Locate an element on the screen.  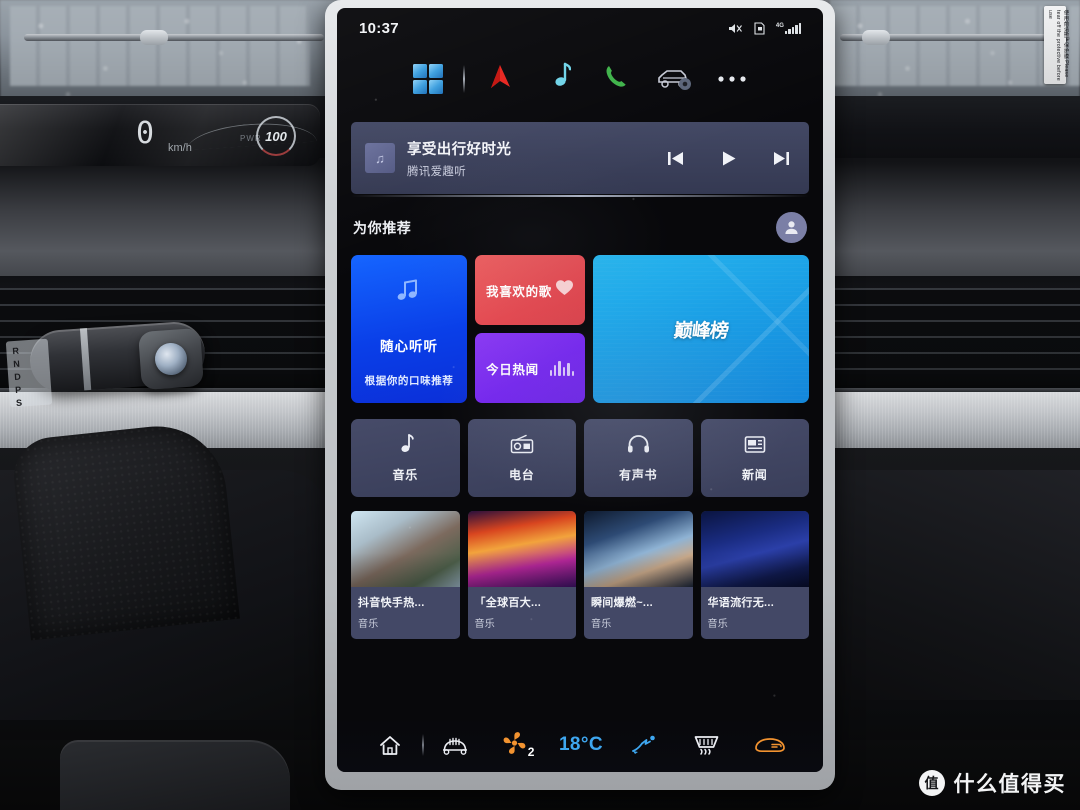
music-note-icon: ♫ is located at coordinates (380, 158).